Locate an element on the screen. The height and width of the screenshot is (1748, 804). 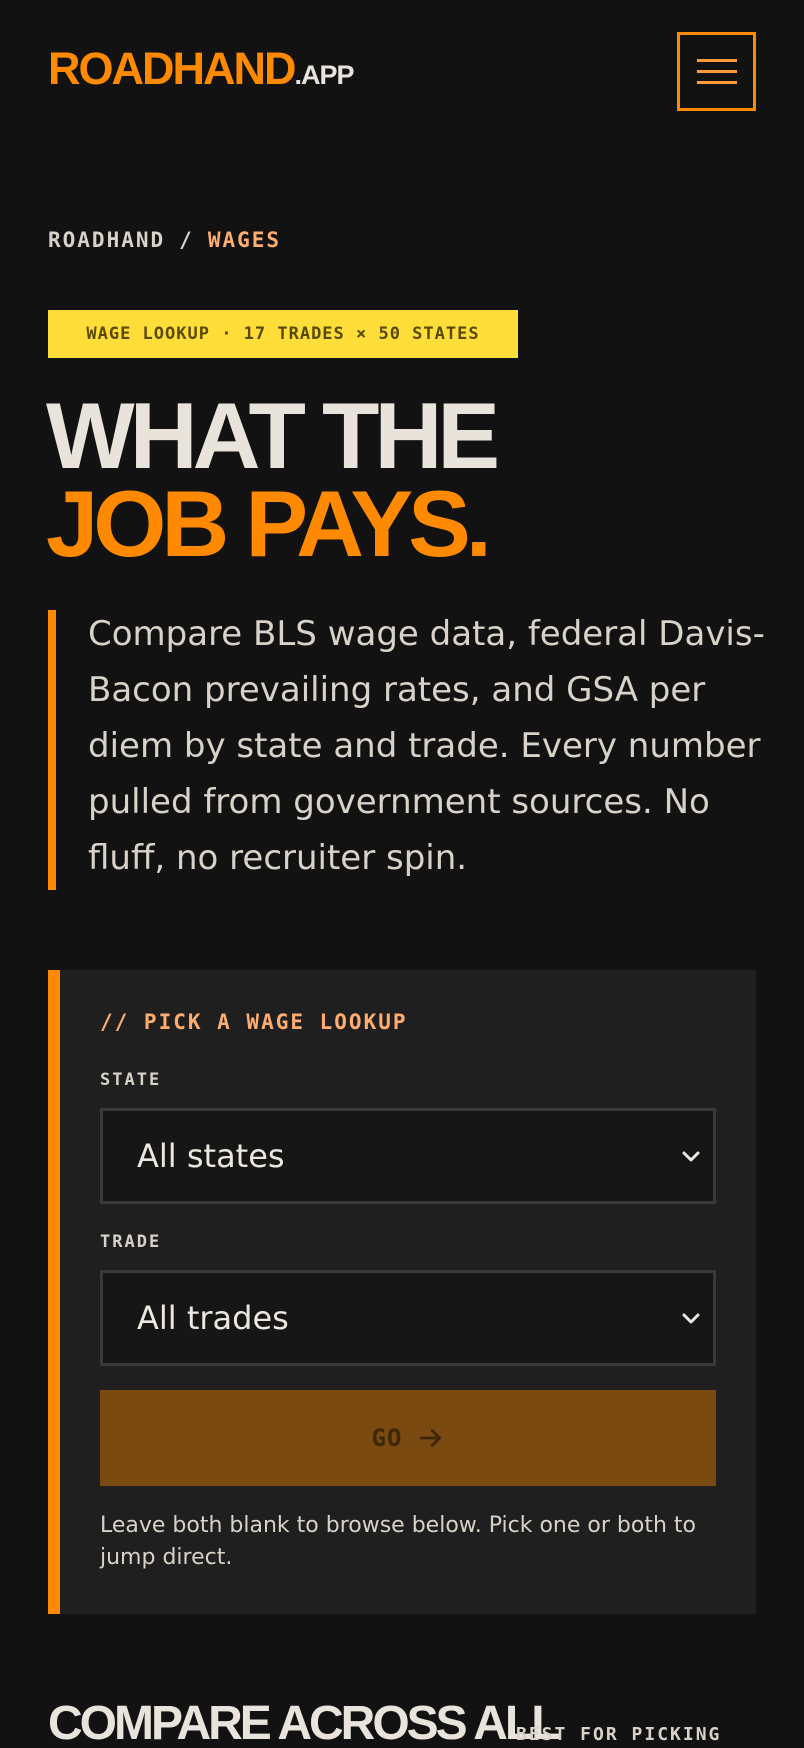
site-logo: ROADHAND.APP is located at coordinates (201, 68).